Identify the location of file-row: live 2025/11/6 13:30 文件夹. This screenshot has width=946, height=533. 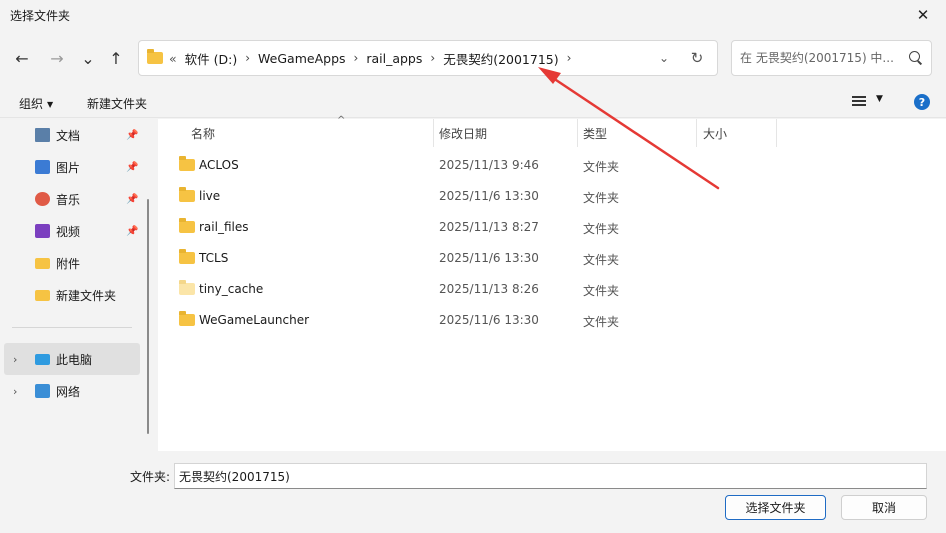
(556, 196).